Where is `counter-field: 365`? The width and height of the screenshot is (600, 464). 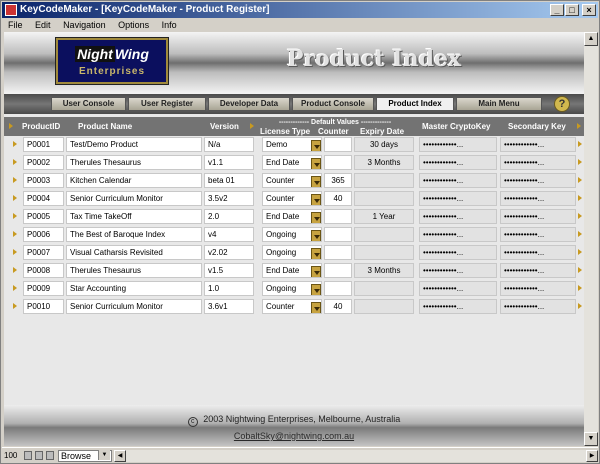
counter-field: 365 is located at coordinates (338, 180).